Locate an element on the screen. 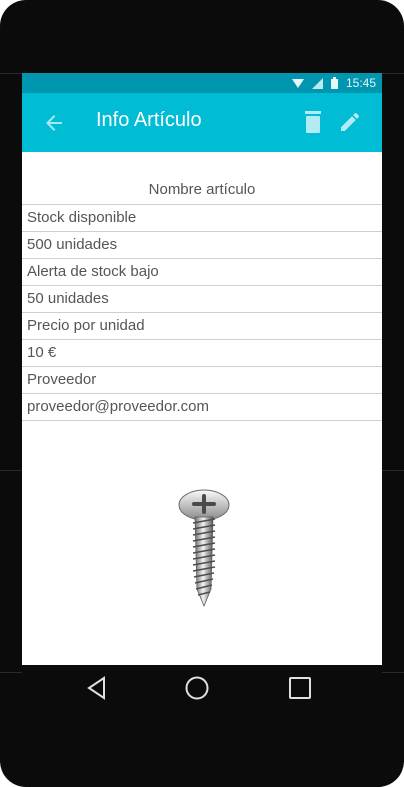  page-title: Info Artículo is located at coordinates (149, 120).